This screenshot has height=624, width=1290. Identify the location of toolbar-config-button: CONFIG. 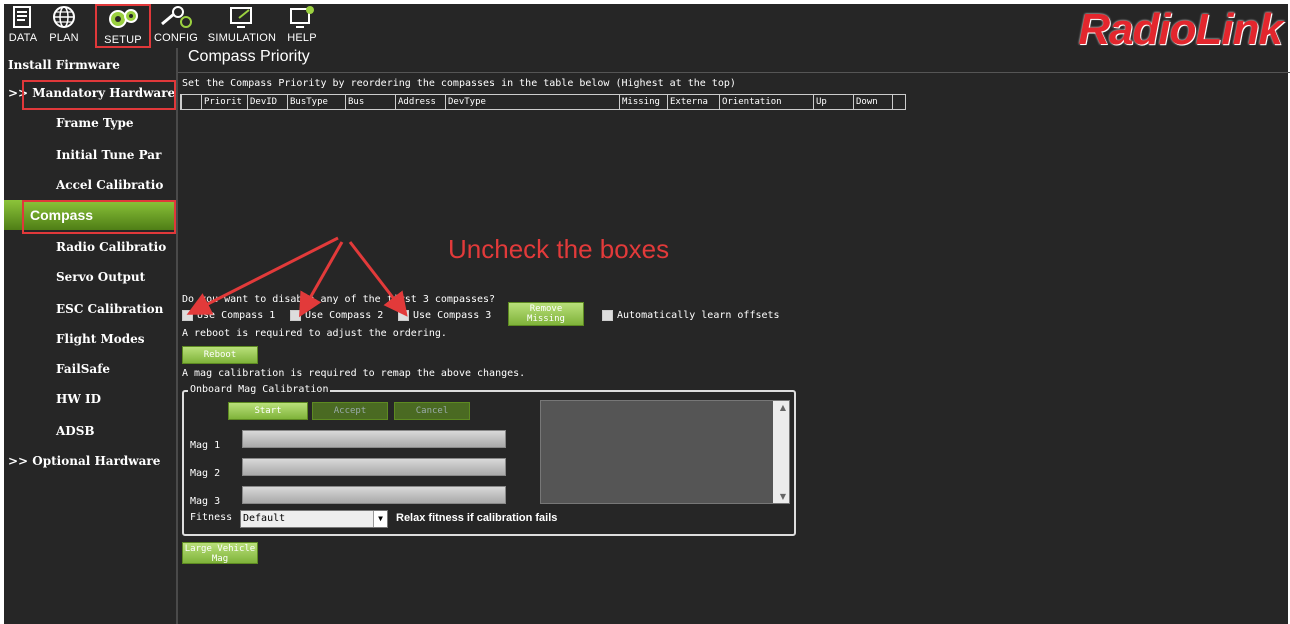
(176, 26).